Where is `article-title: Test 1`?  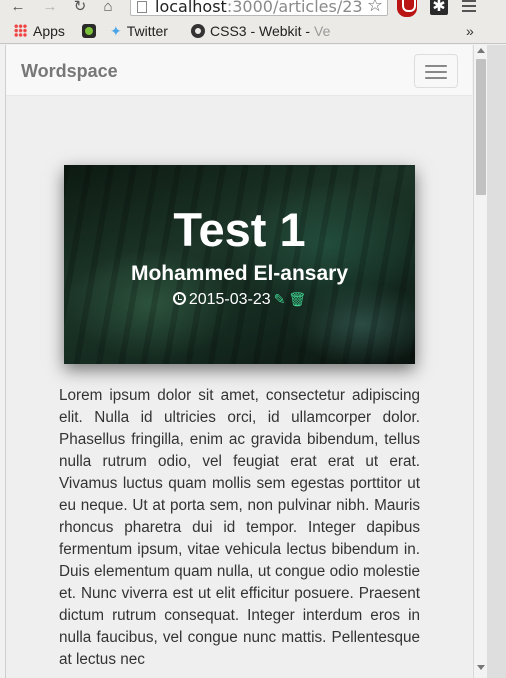
article-title: Test 1 is located at coordinates (239, 229).